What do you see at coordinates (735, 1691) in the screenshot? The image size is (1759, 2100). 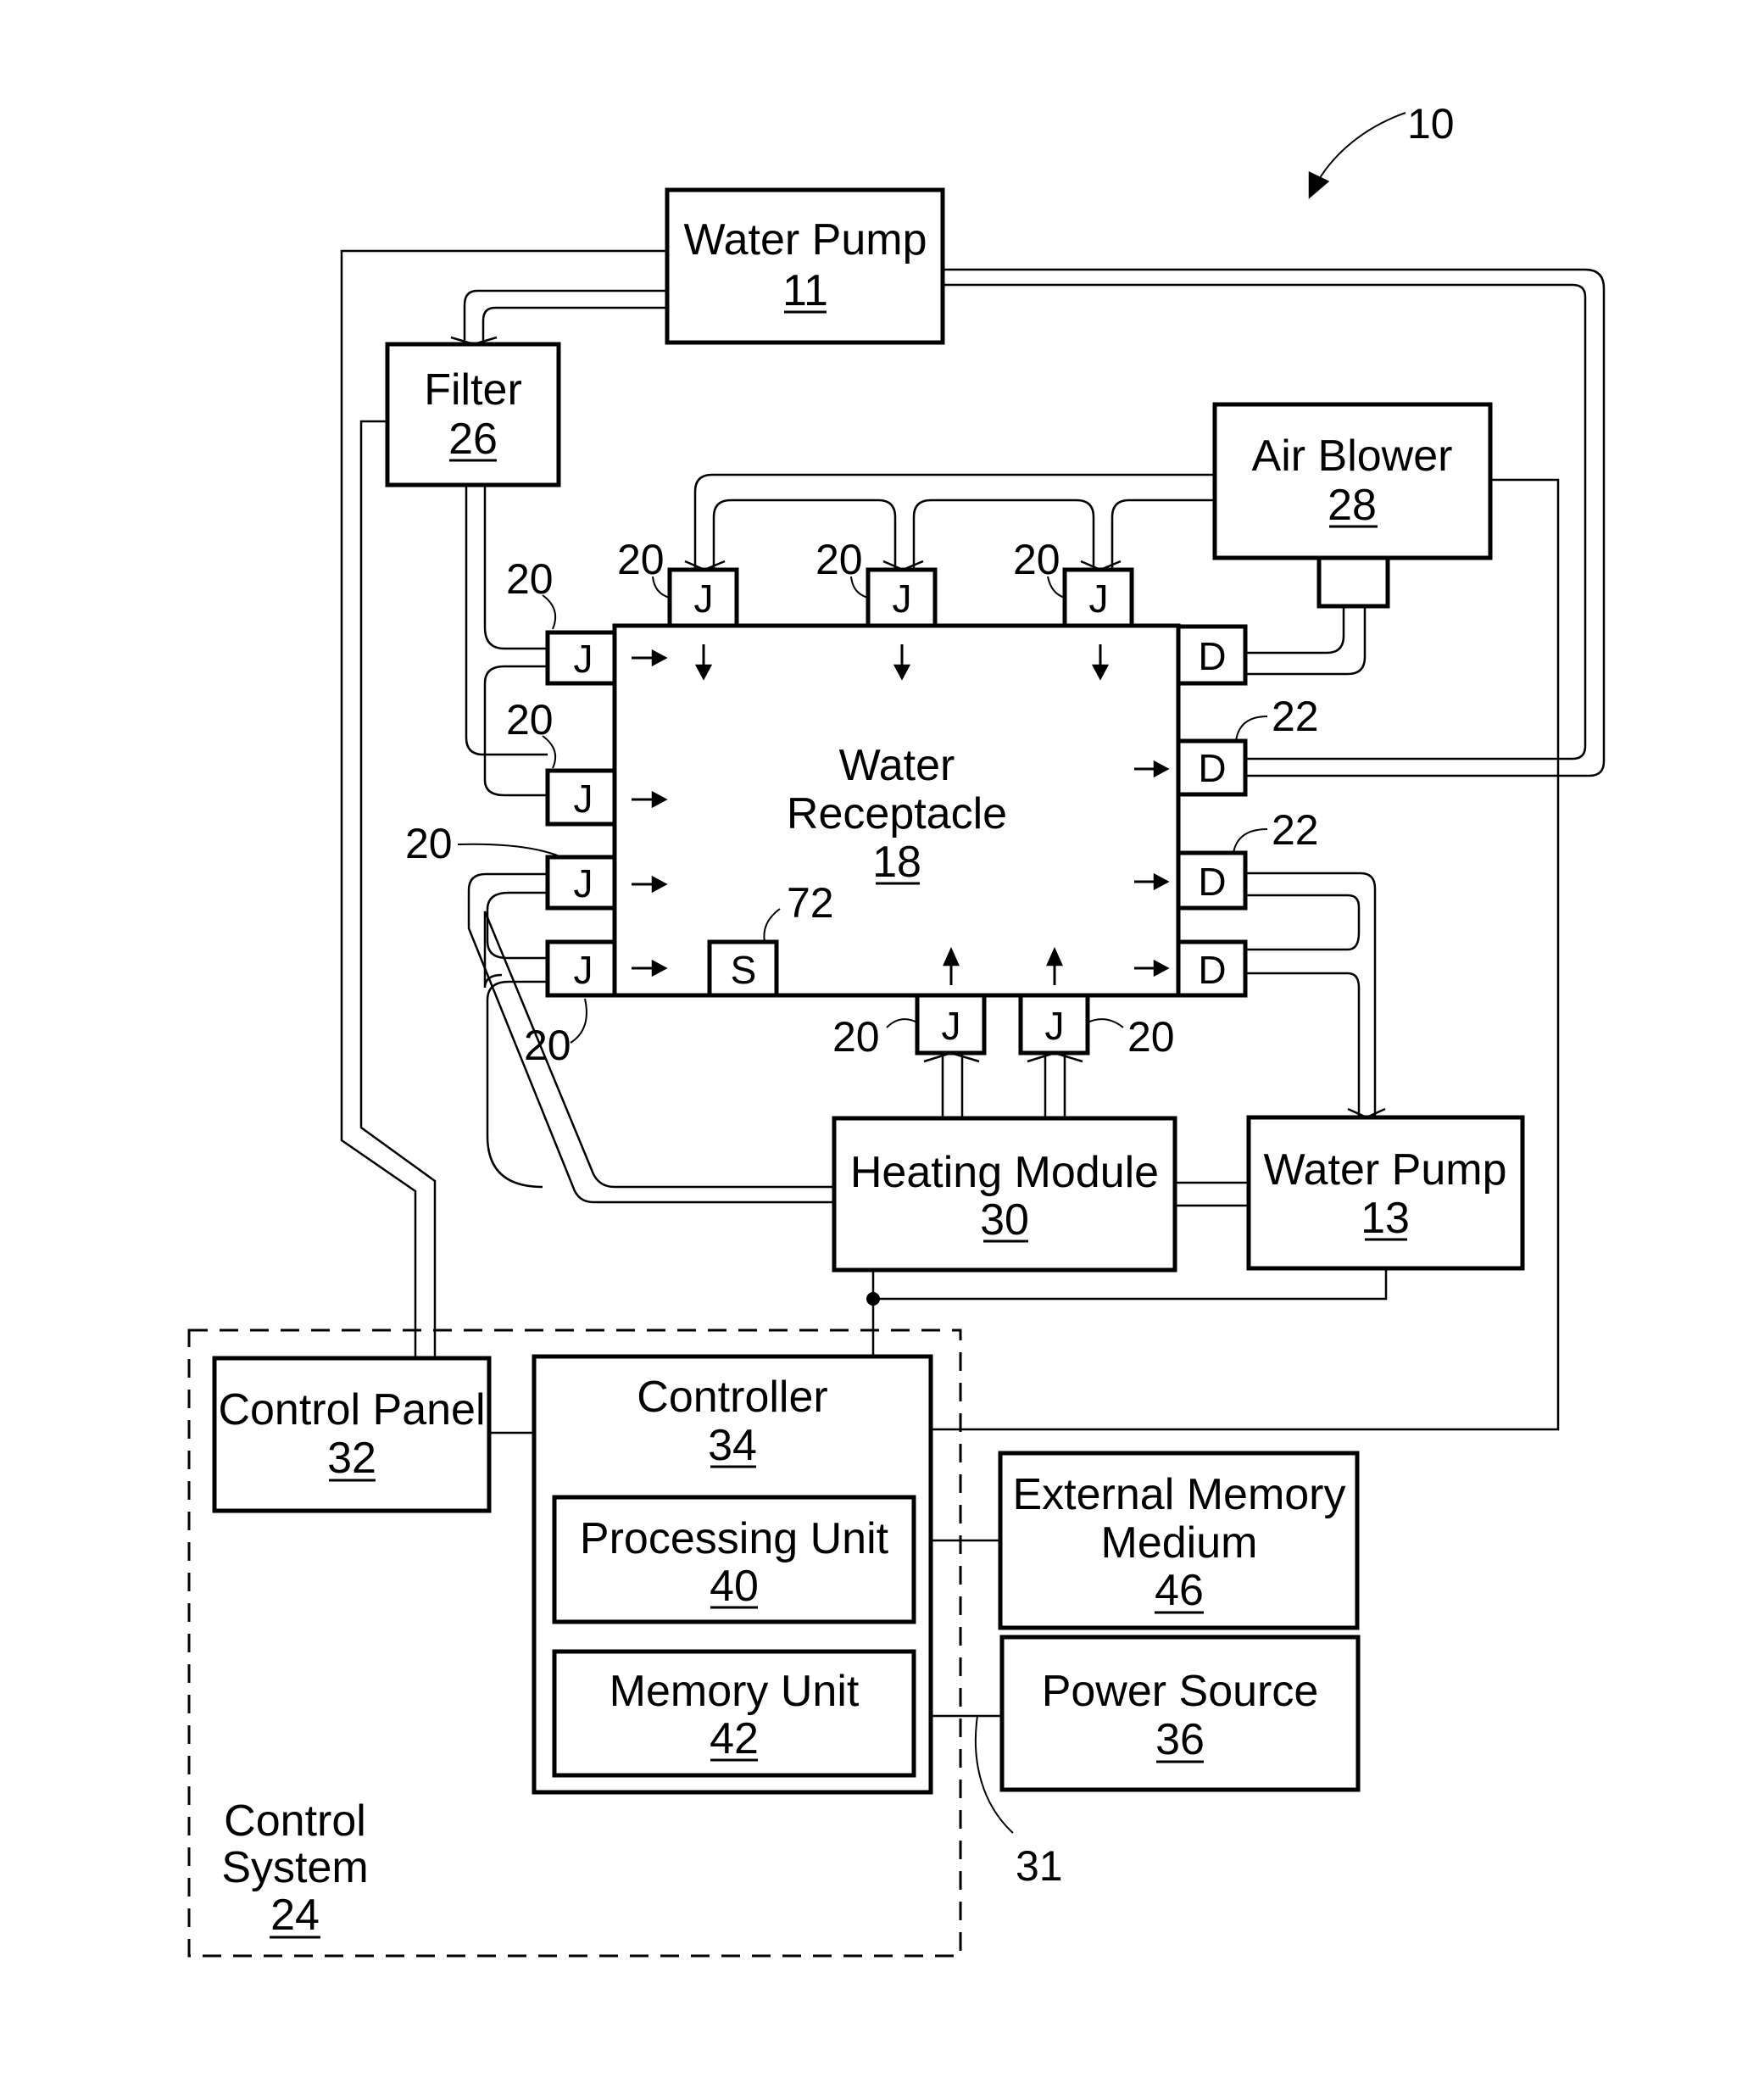 I see `memory-unit-label: Memory Unit` at bounding box center [735, 1691].